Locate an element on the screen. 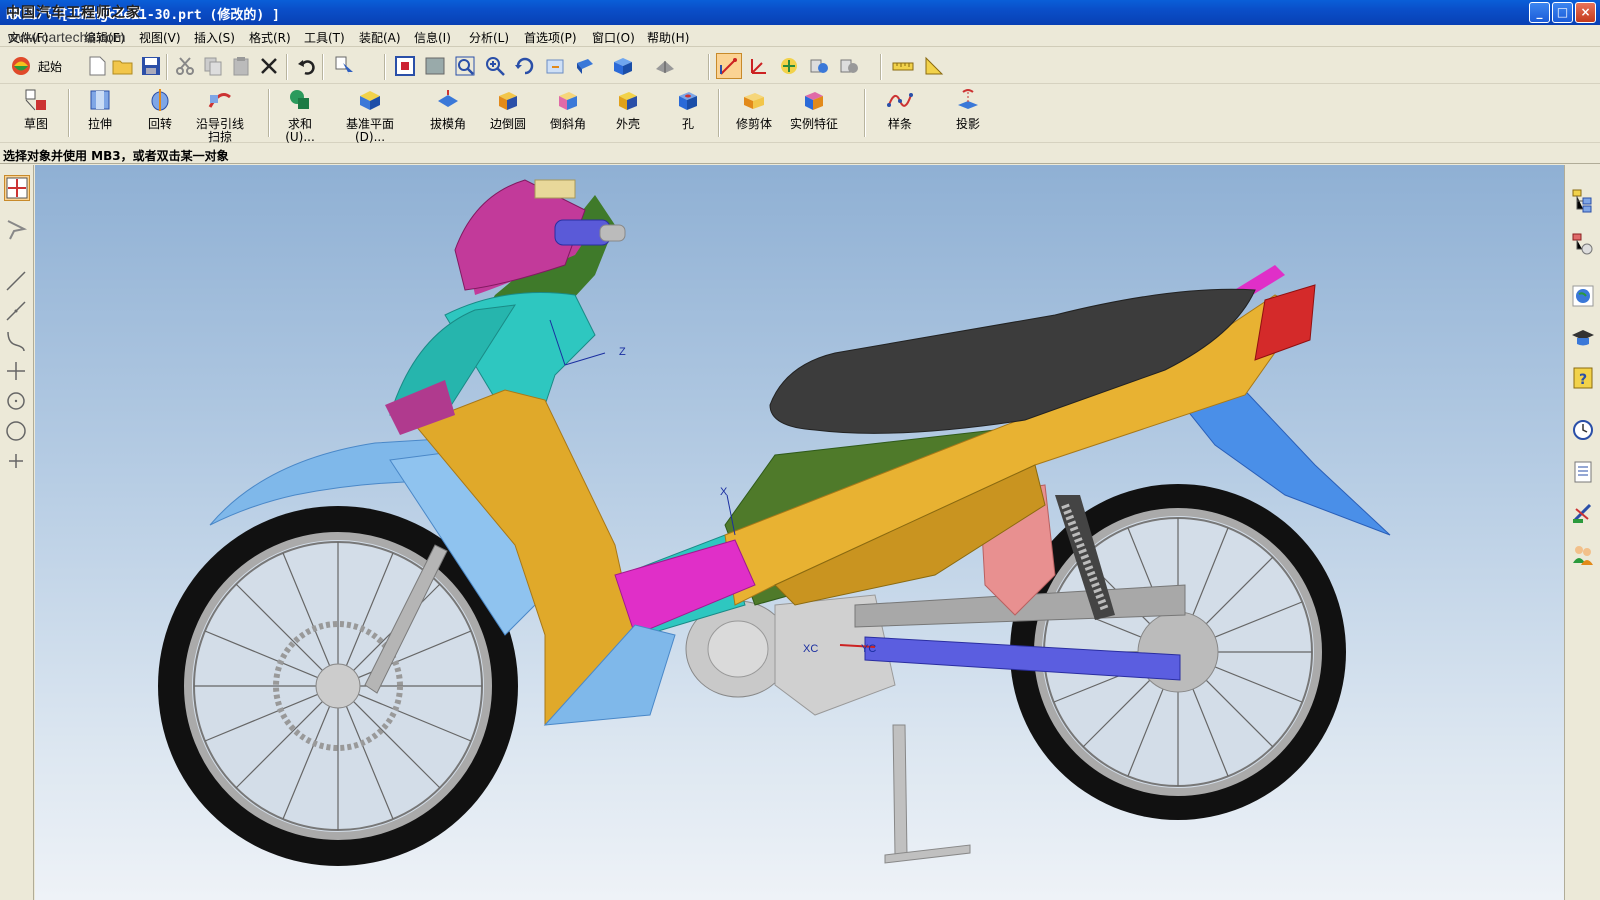  perspective-icon is located at coordinates (585, 66).